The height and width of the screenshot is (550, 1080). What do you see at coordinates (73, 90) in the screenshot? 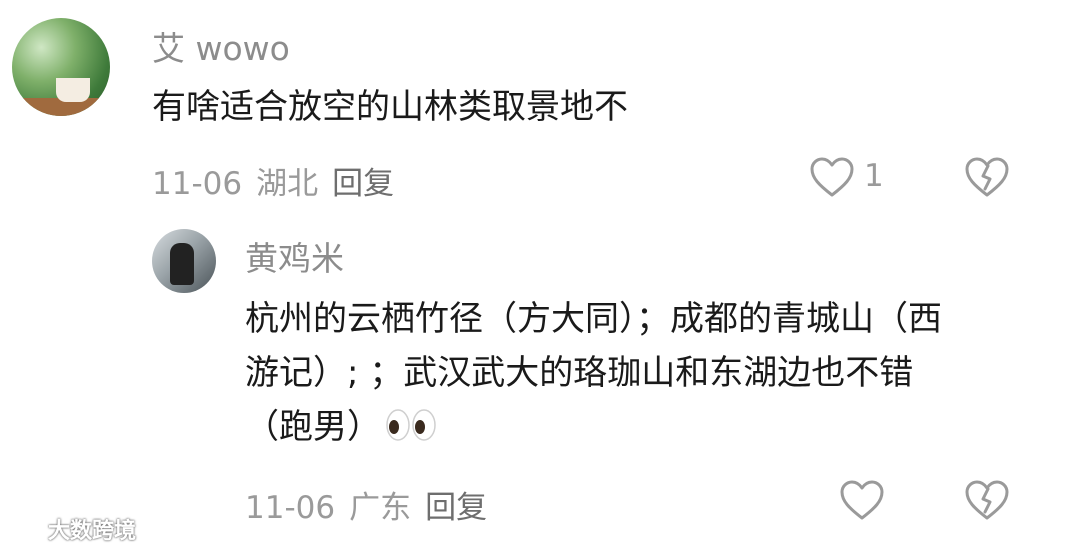
I see `avatar-cup-detail` at bounding box center [73, 90].